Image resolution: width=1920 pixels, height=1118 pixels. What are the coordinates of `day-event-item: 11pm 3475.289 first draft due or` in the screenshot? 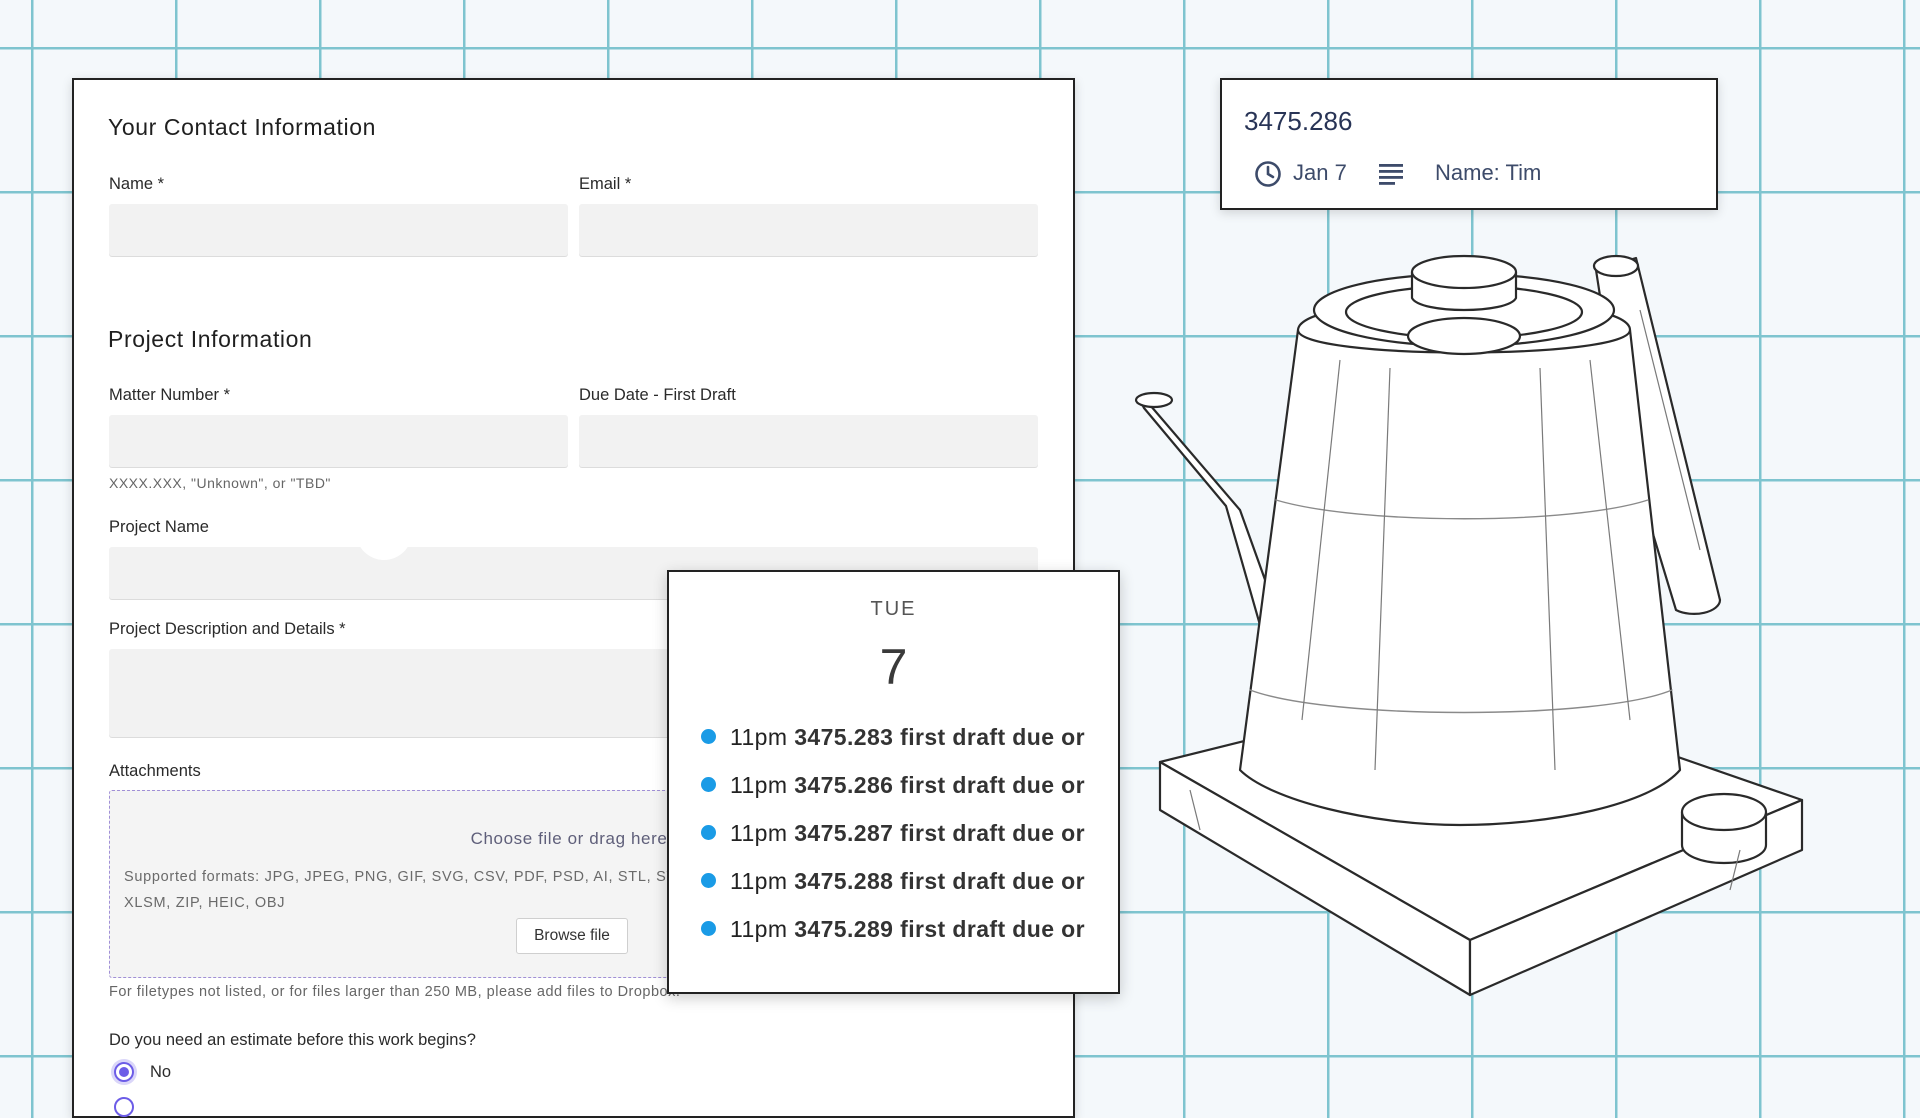 It's located at (893, 931).